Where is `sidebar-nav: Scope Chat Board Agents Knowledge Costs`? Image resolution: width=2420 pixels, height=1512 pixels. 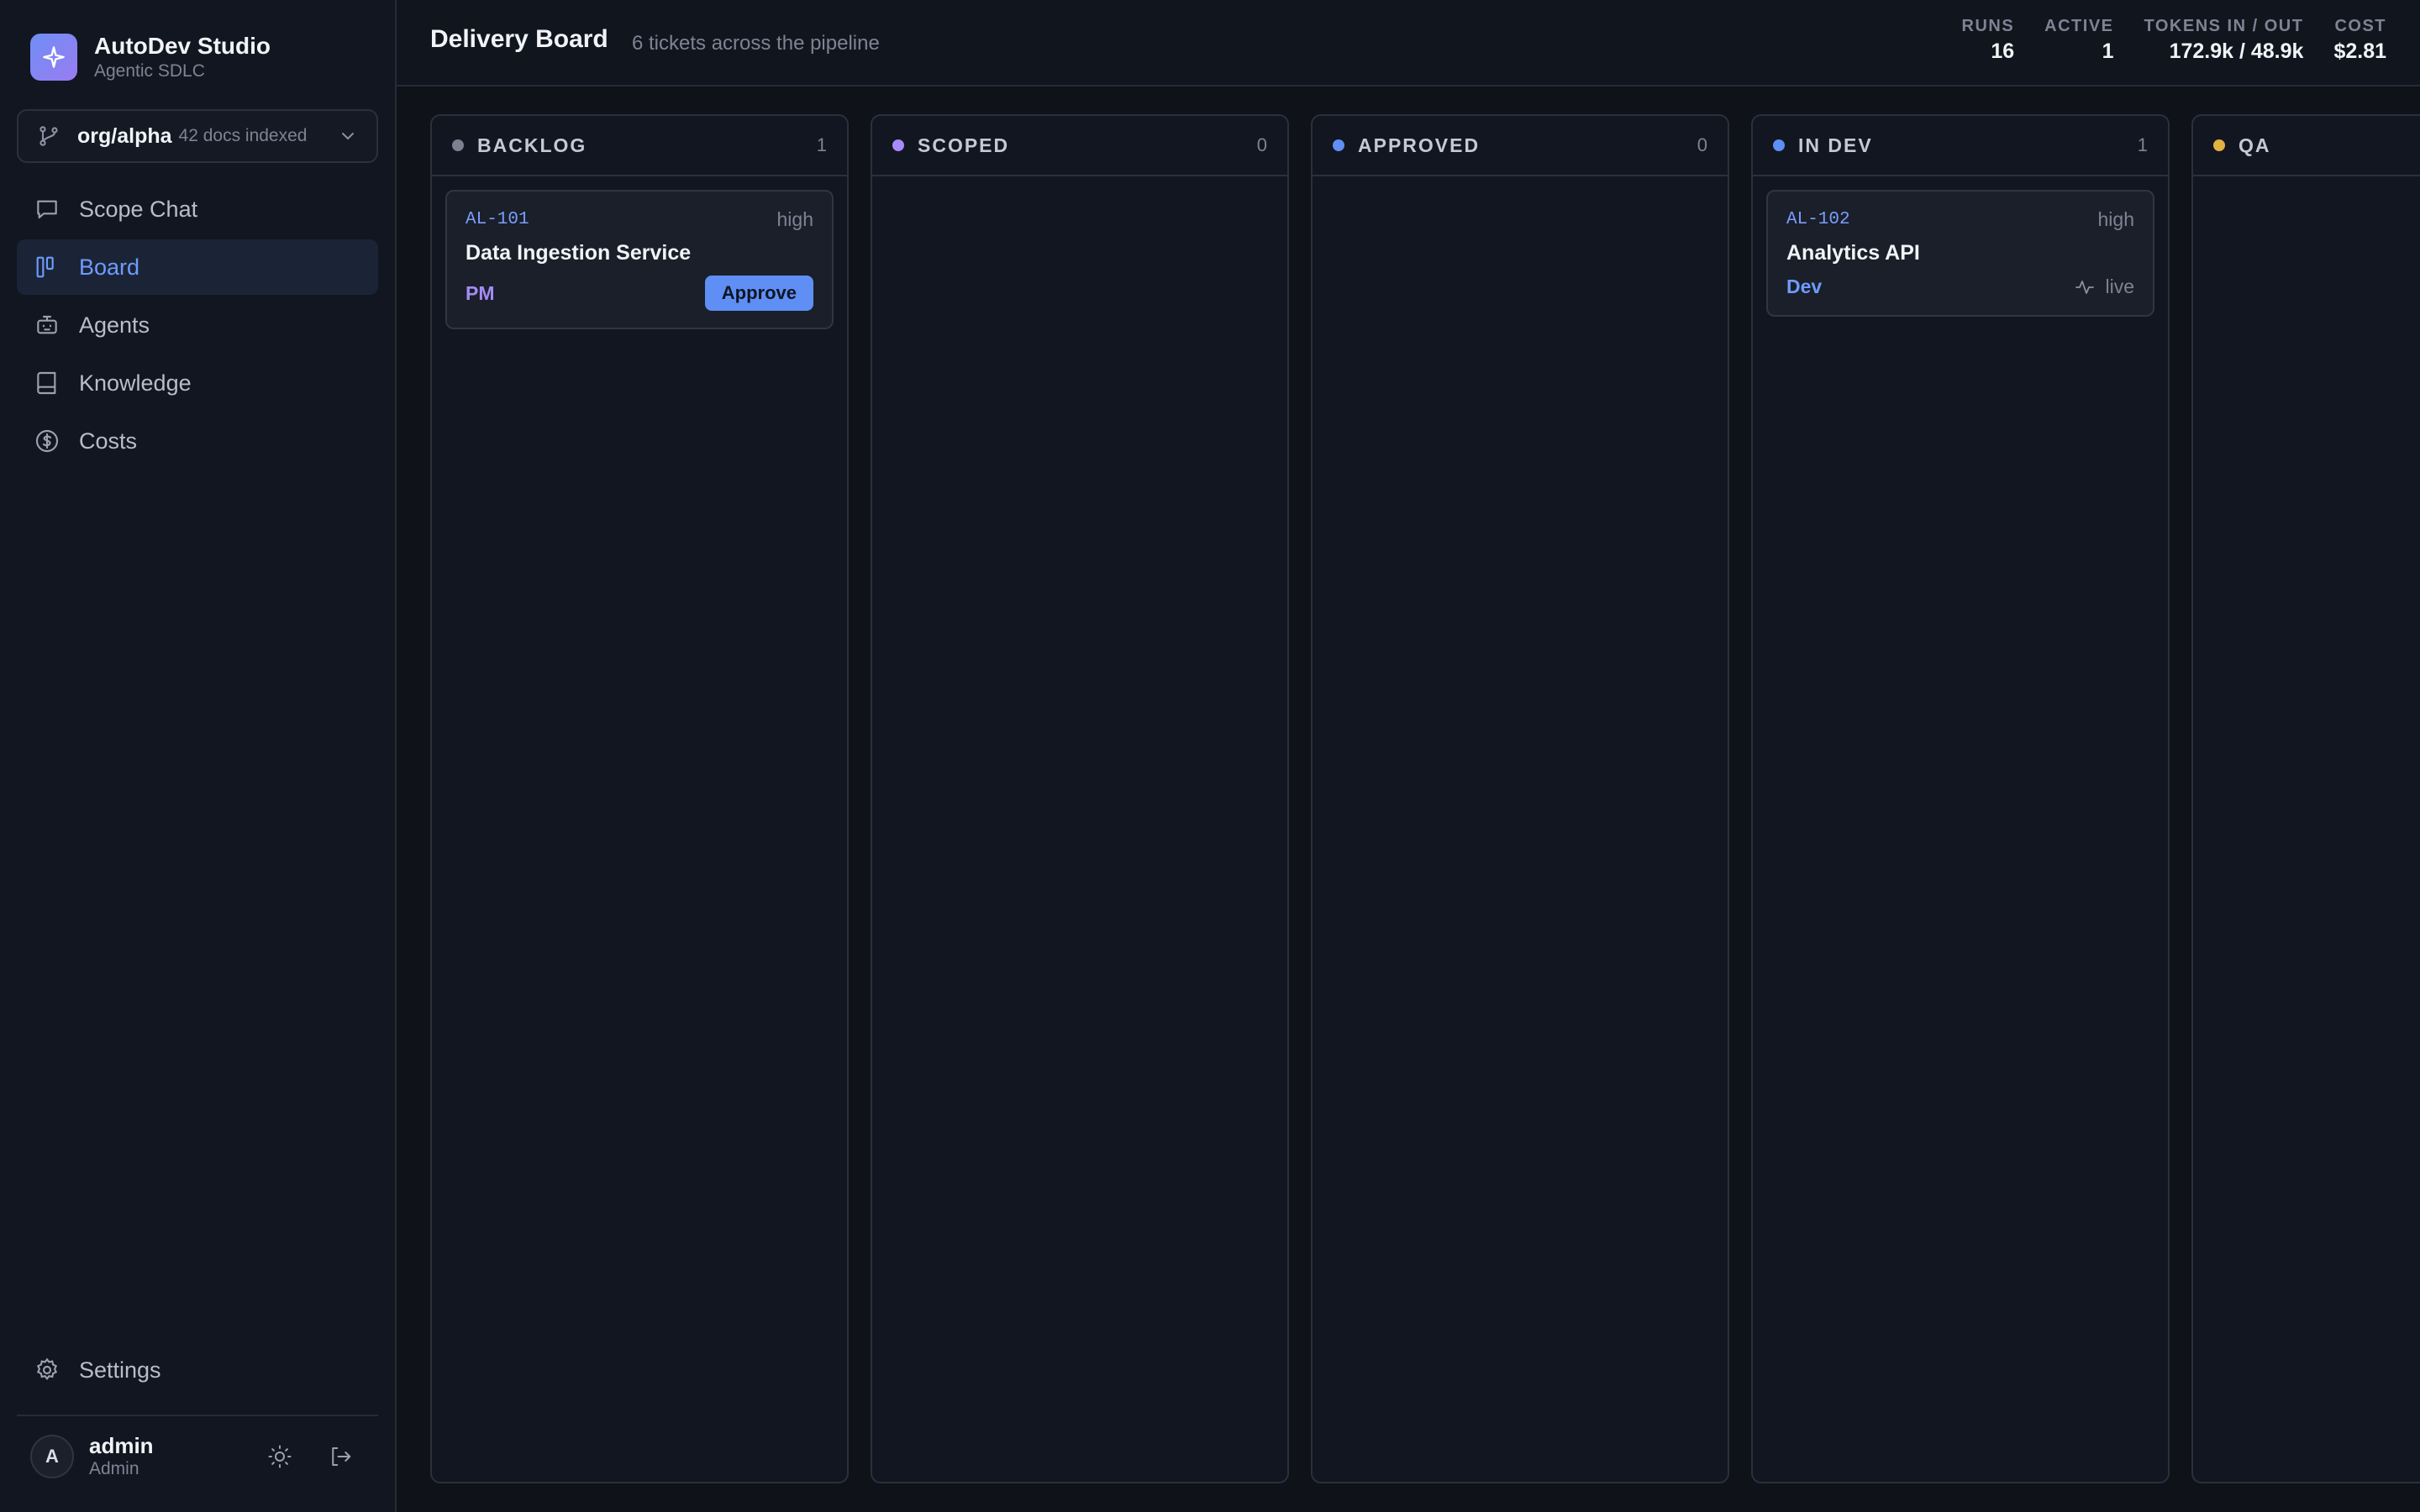
sidebar-nav: Scope Chat Board Agents Knowledge Costs is located at coordinates (197, 326).